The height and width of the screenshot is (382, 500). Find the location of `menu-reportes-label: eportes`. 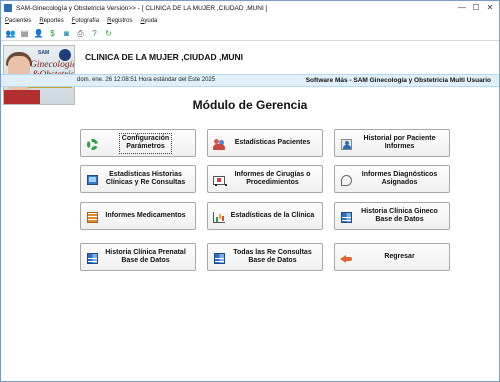

menu-reportes-label: eportes is located at coordinates (53, 20).